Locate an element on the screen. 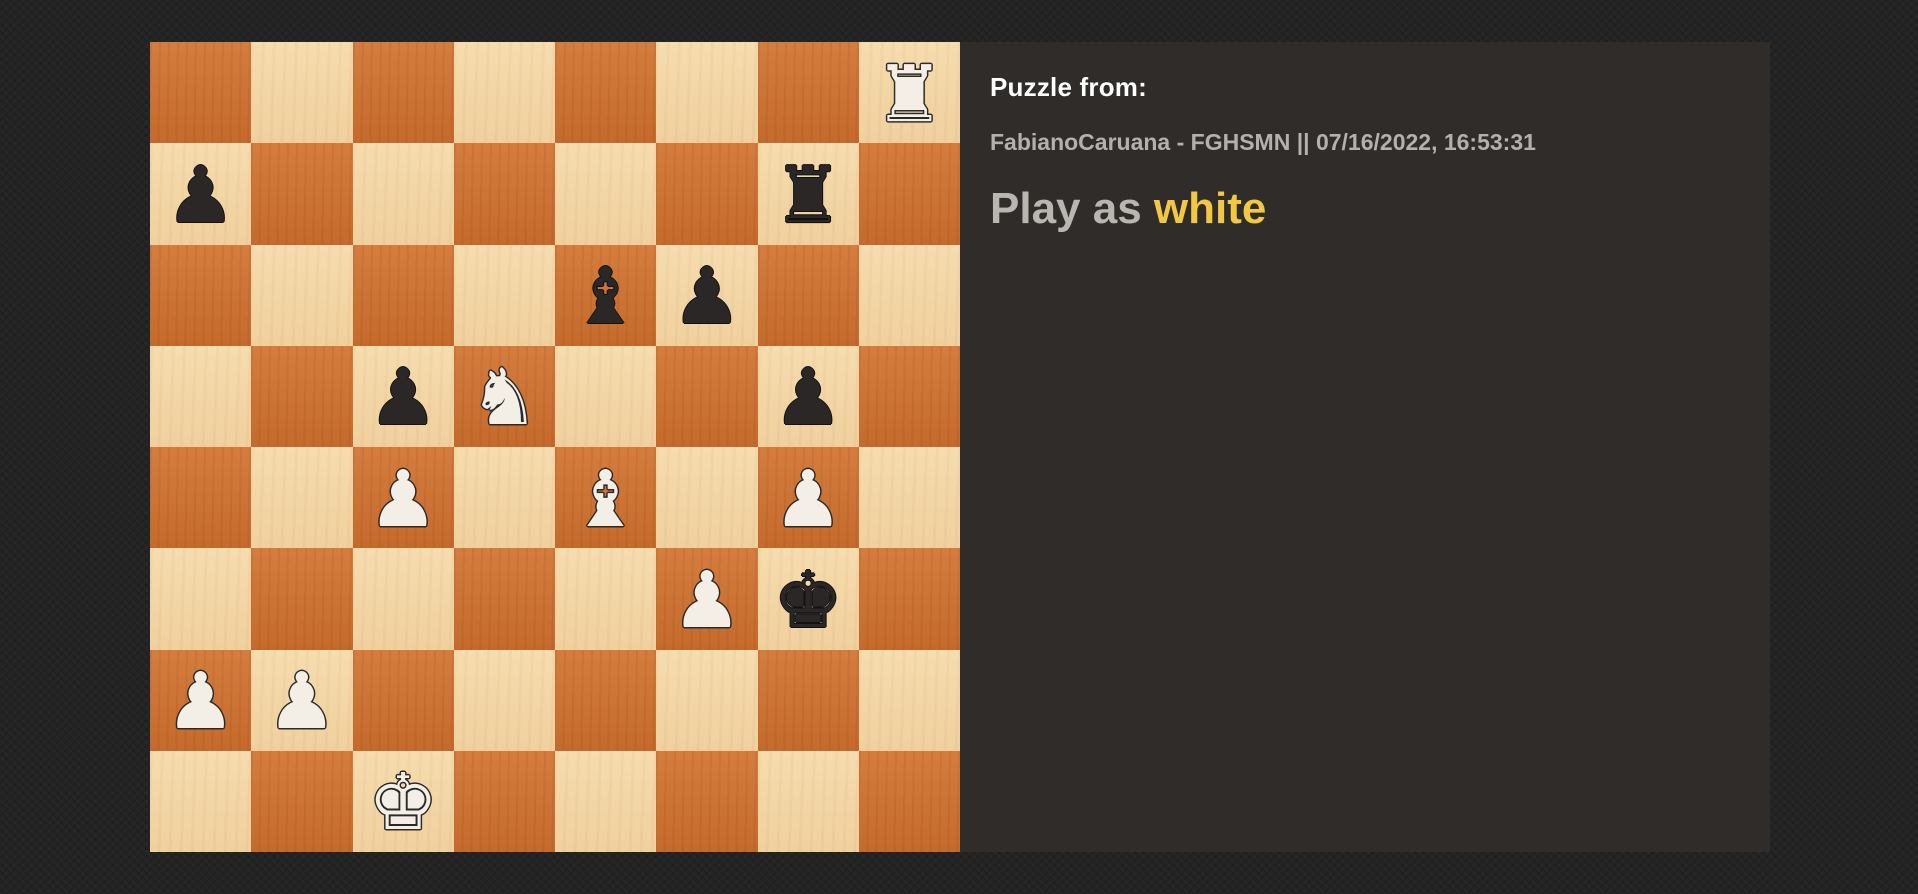 This screenshot has height=894, width=1918. white-bishop-icon: ♝ is located at coordinates (606, 500).